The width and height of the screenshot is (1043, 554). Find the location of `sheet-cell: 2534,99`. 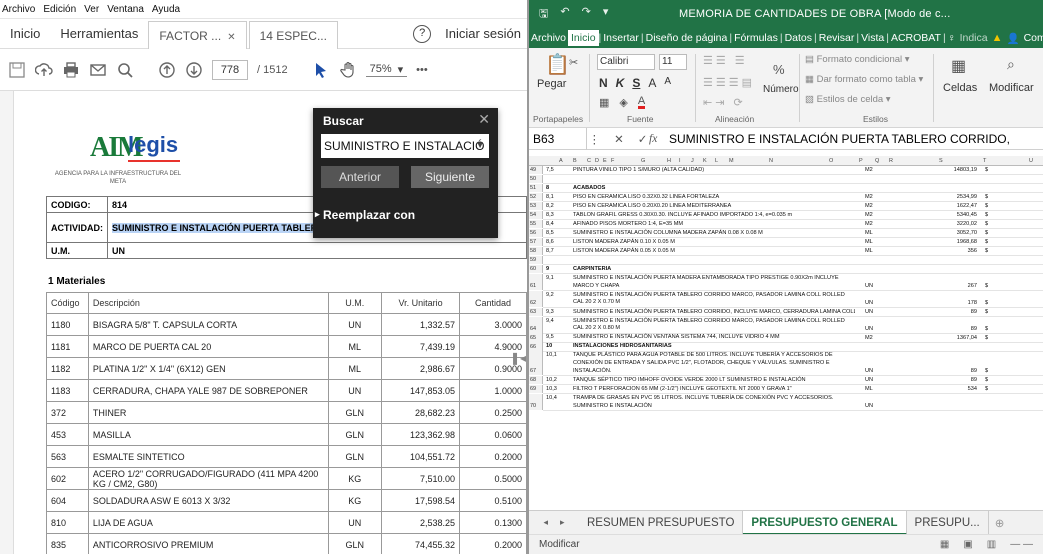

sheet-cell: 2534,99 is located at coordinates (953, 197).